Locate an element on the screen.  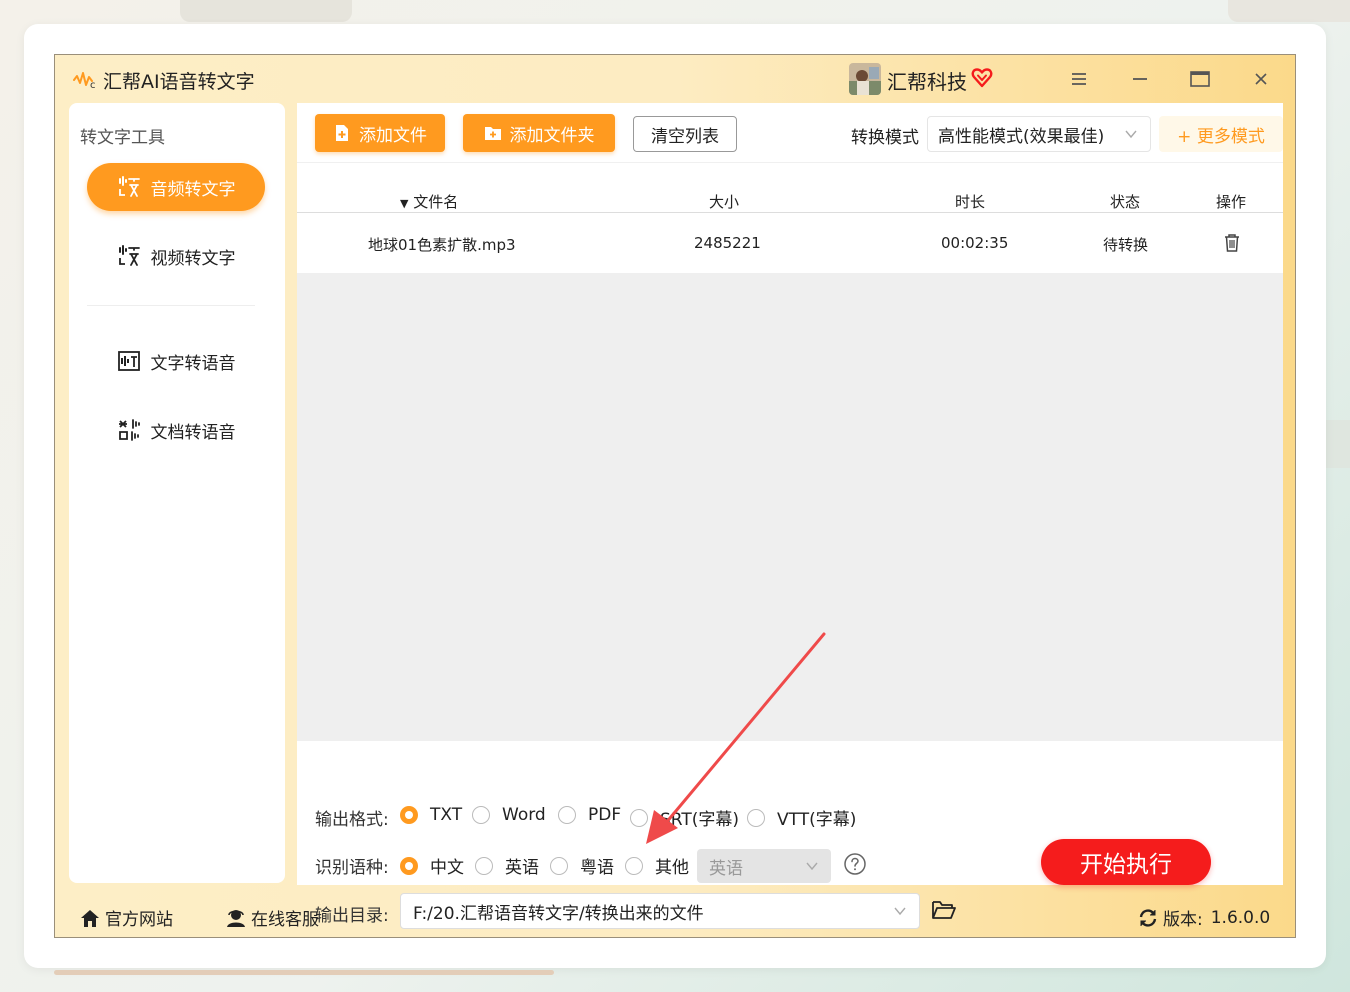
sidebar-item-label: 文档转语音 is located at coordinates (193, 432).